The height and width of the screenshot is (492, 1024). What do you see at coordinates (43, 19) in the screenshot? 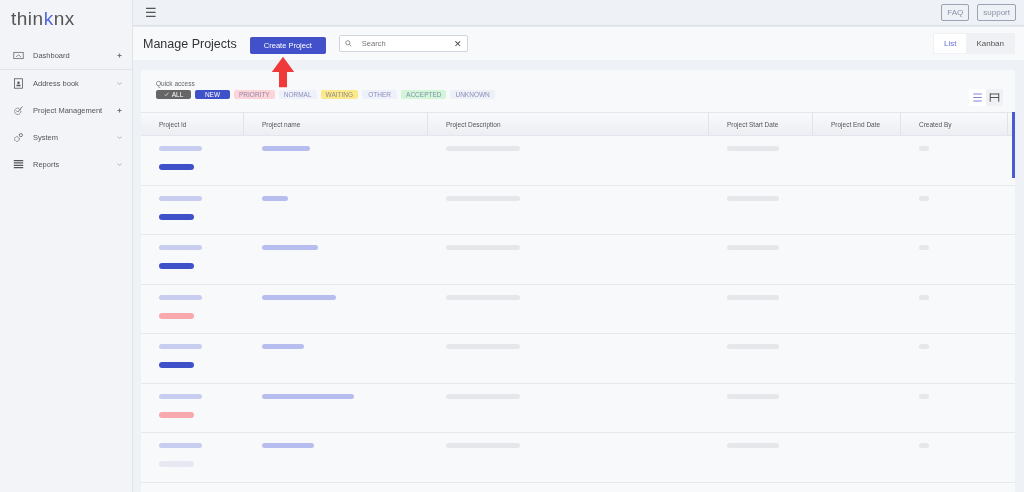
I see `logo: thinknx` at bounding box center [43, 19].